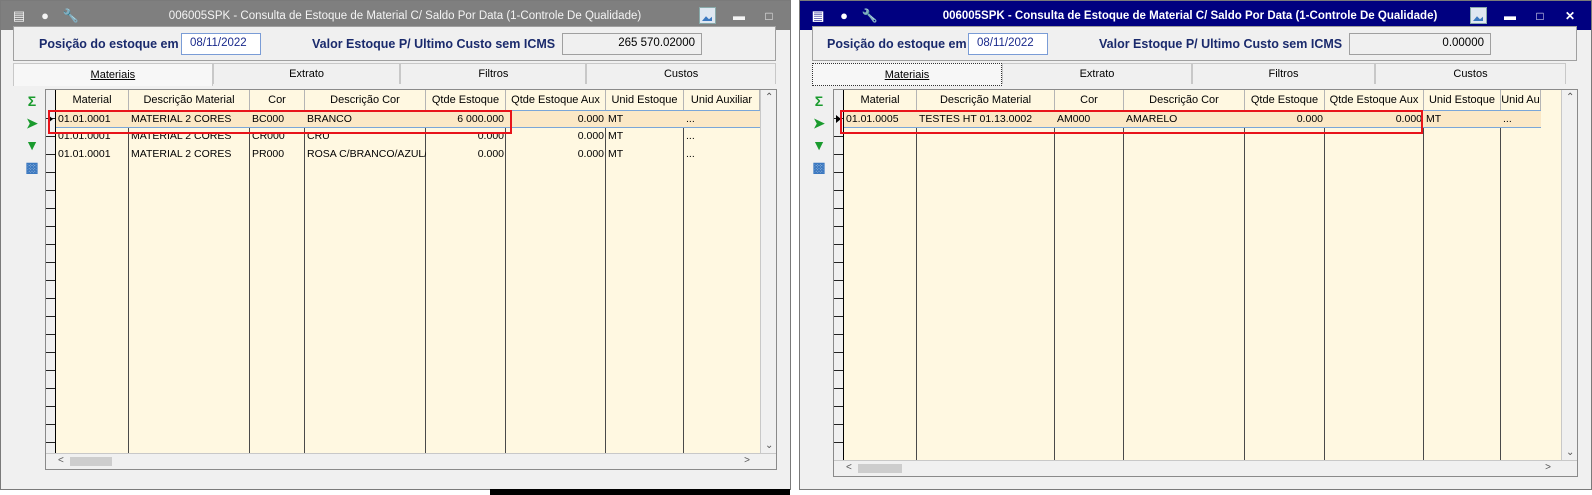 Image resolution: width=1592 pixels, height=495 pixels. Describe the element at coordinates (466, 155) in the screenshot. I see `cell-qtde: 0.000` at that location.